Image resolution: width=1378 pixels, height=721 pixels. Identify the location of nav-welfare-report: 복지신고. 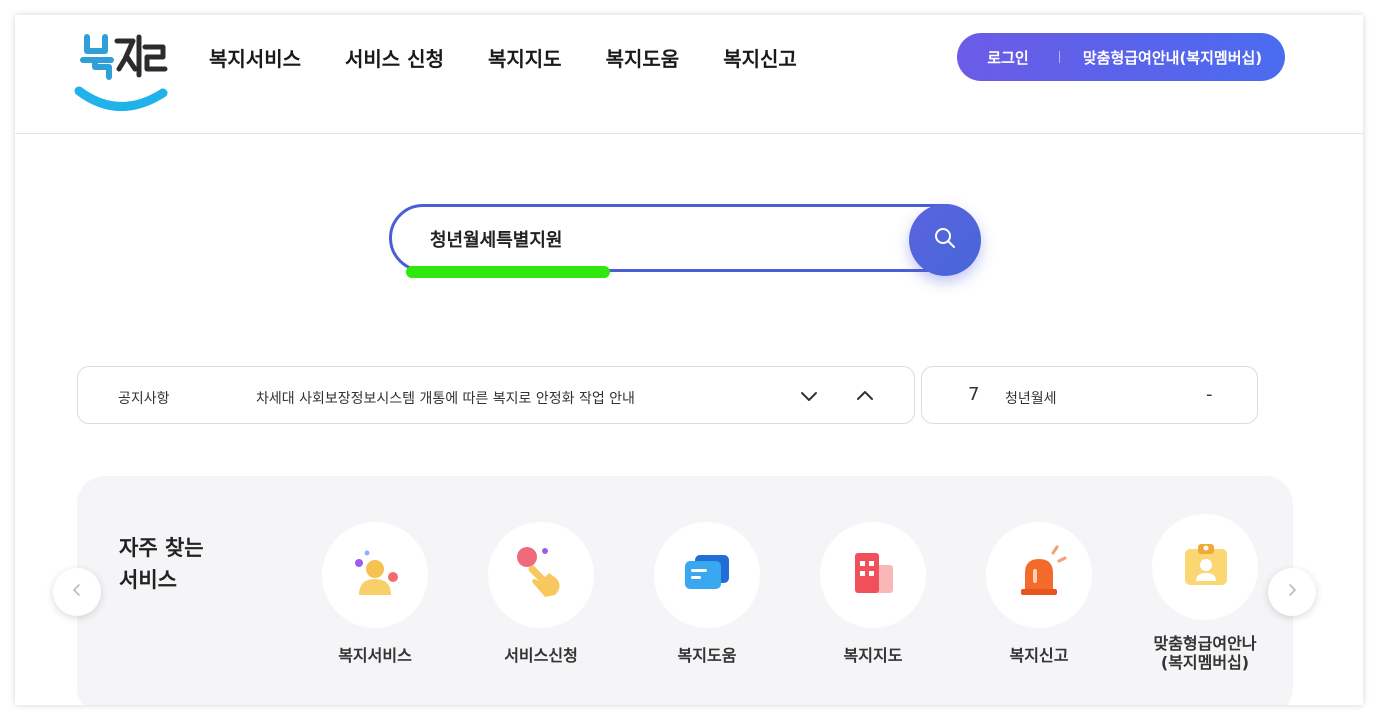
(760, 59).